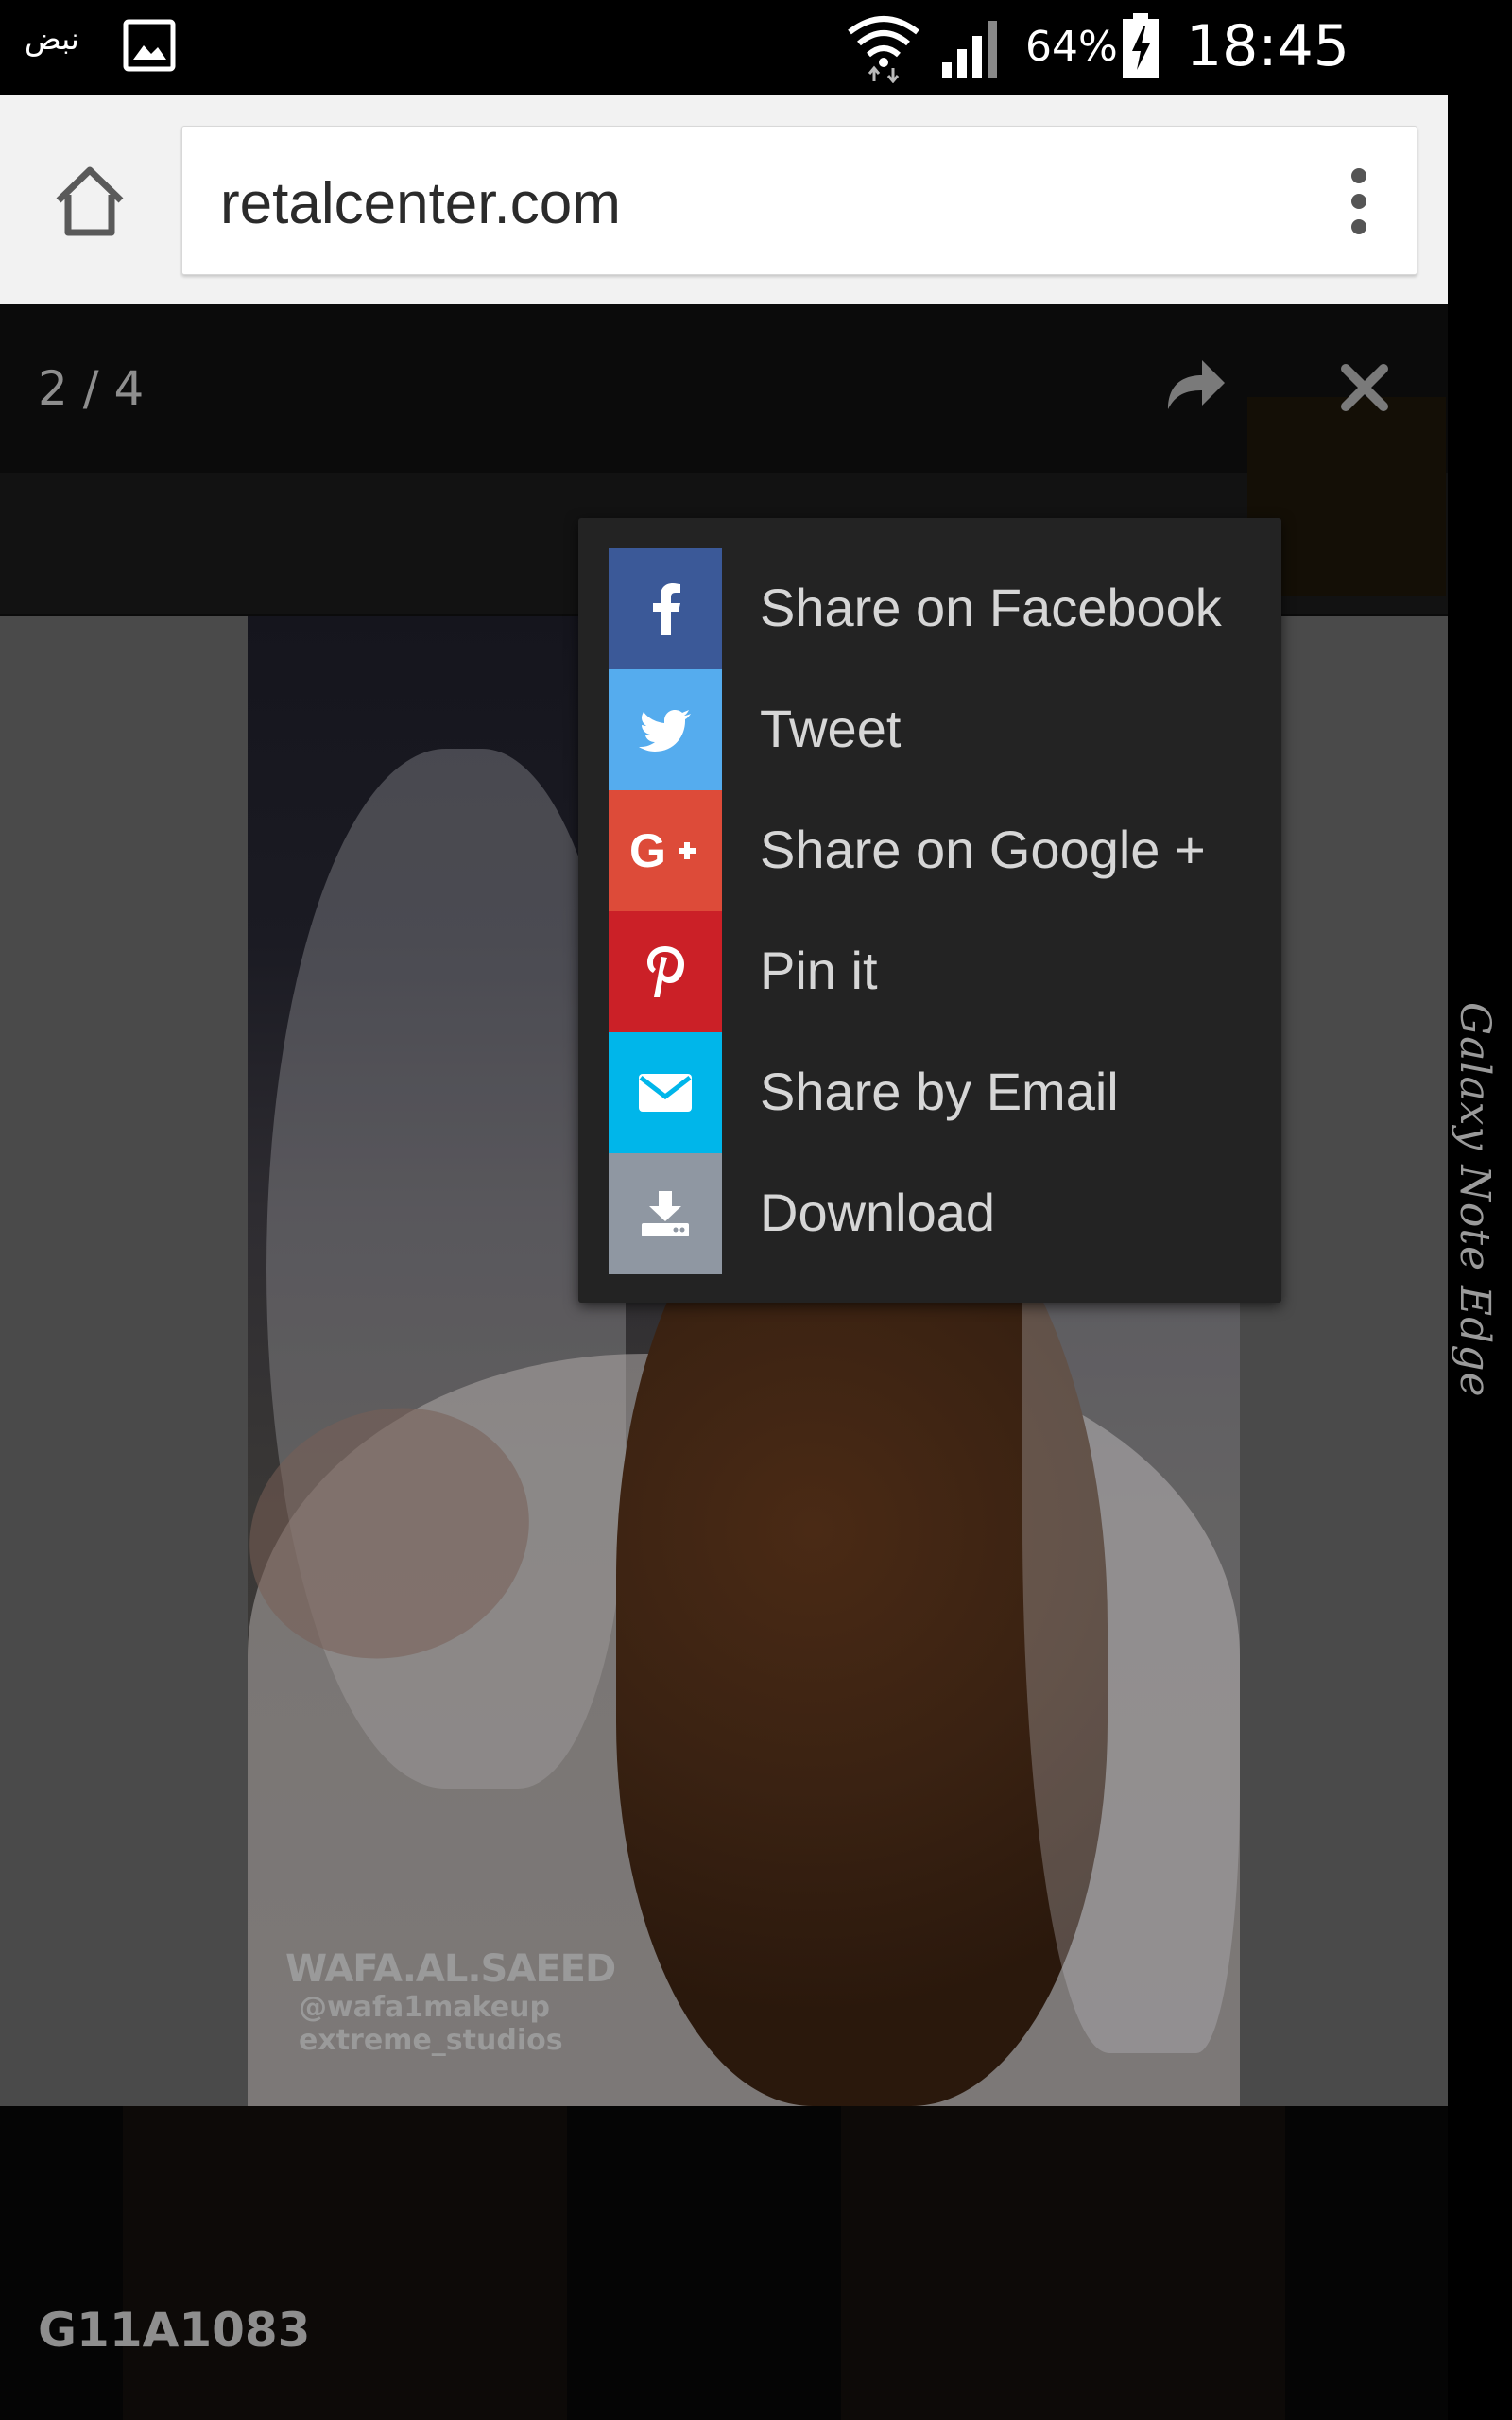 Image resolution: width=1512 pixels, height=2420 pixels. I want to click on download-item: Download, so click(930, 1213).